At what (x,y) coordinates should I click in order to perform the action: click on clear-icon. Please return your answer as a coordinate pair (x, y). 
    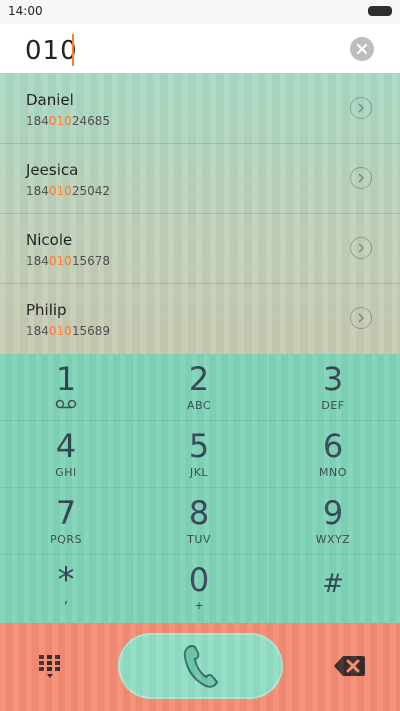
    Looking at the image, I should click on (362, 49).